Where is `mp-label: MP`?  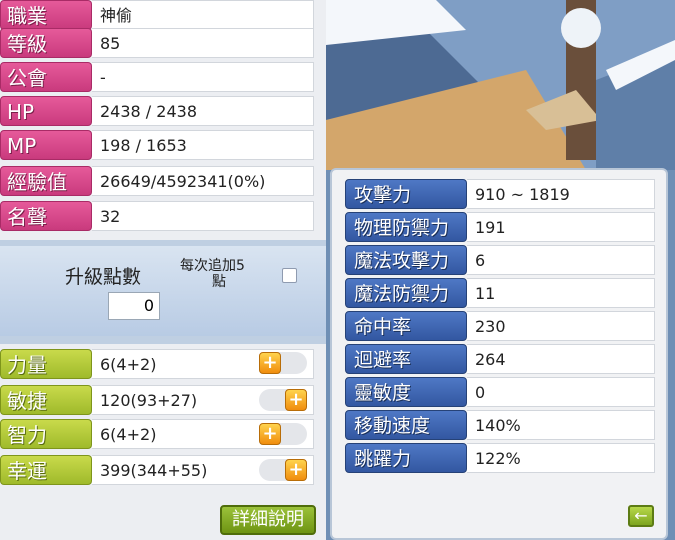
mp-label: MP is located at coordinates (46, 145).